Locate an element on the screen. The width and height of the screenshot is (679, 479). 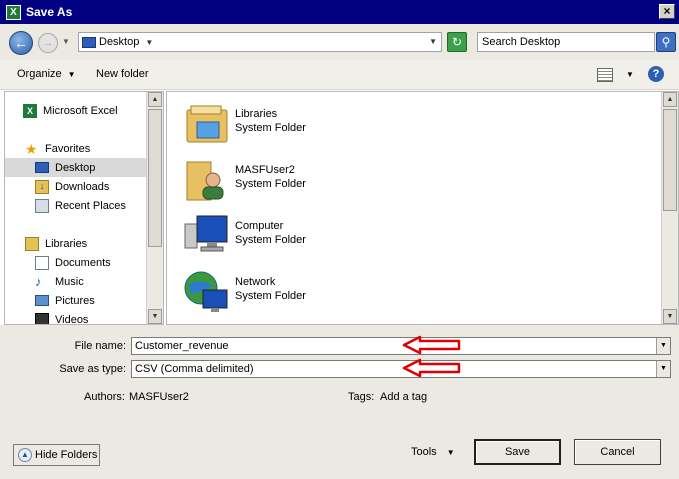
excel-icon: X is located at coordinates (30, 110).